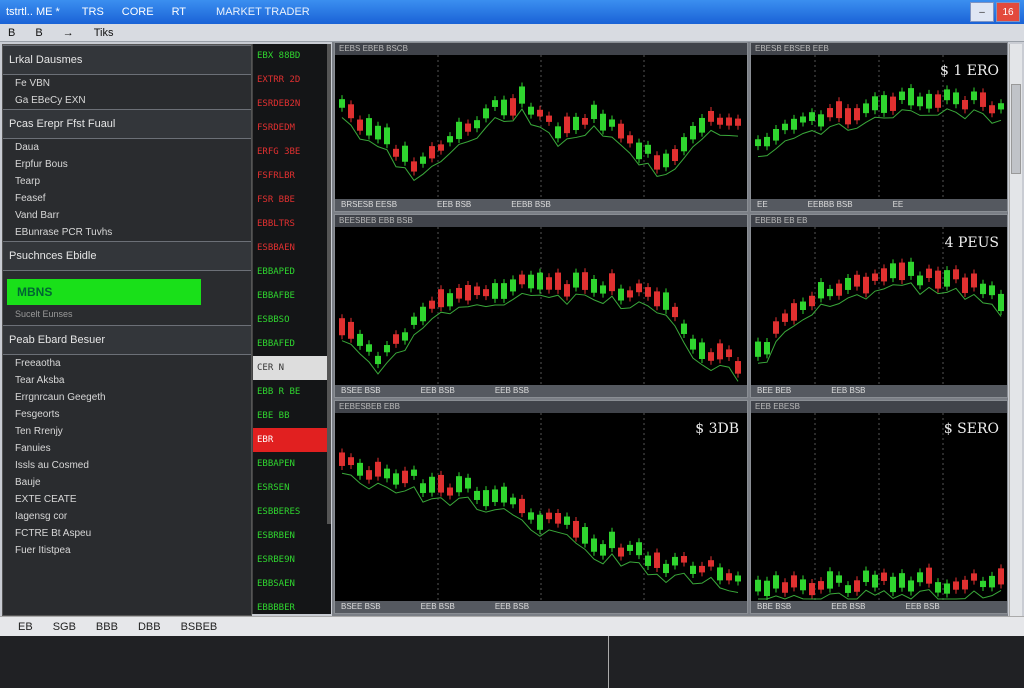 The image size is (1024, 688). What do you see at coordinates (292, 296) in the screenshot?
I see `ticker-item: EBBAFBE` at bounding box center [292, 296].